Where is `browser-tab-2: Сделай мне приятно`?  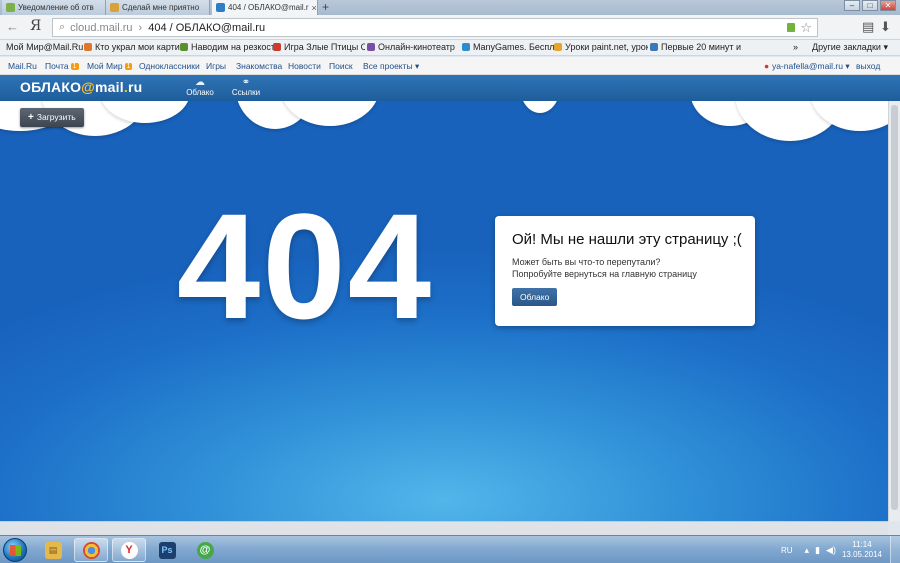 browser-tab-2: Сделай мне приятно is located at coordinates (158, 7).